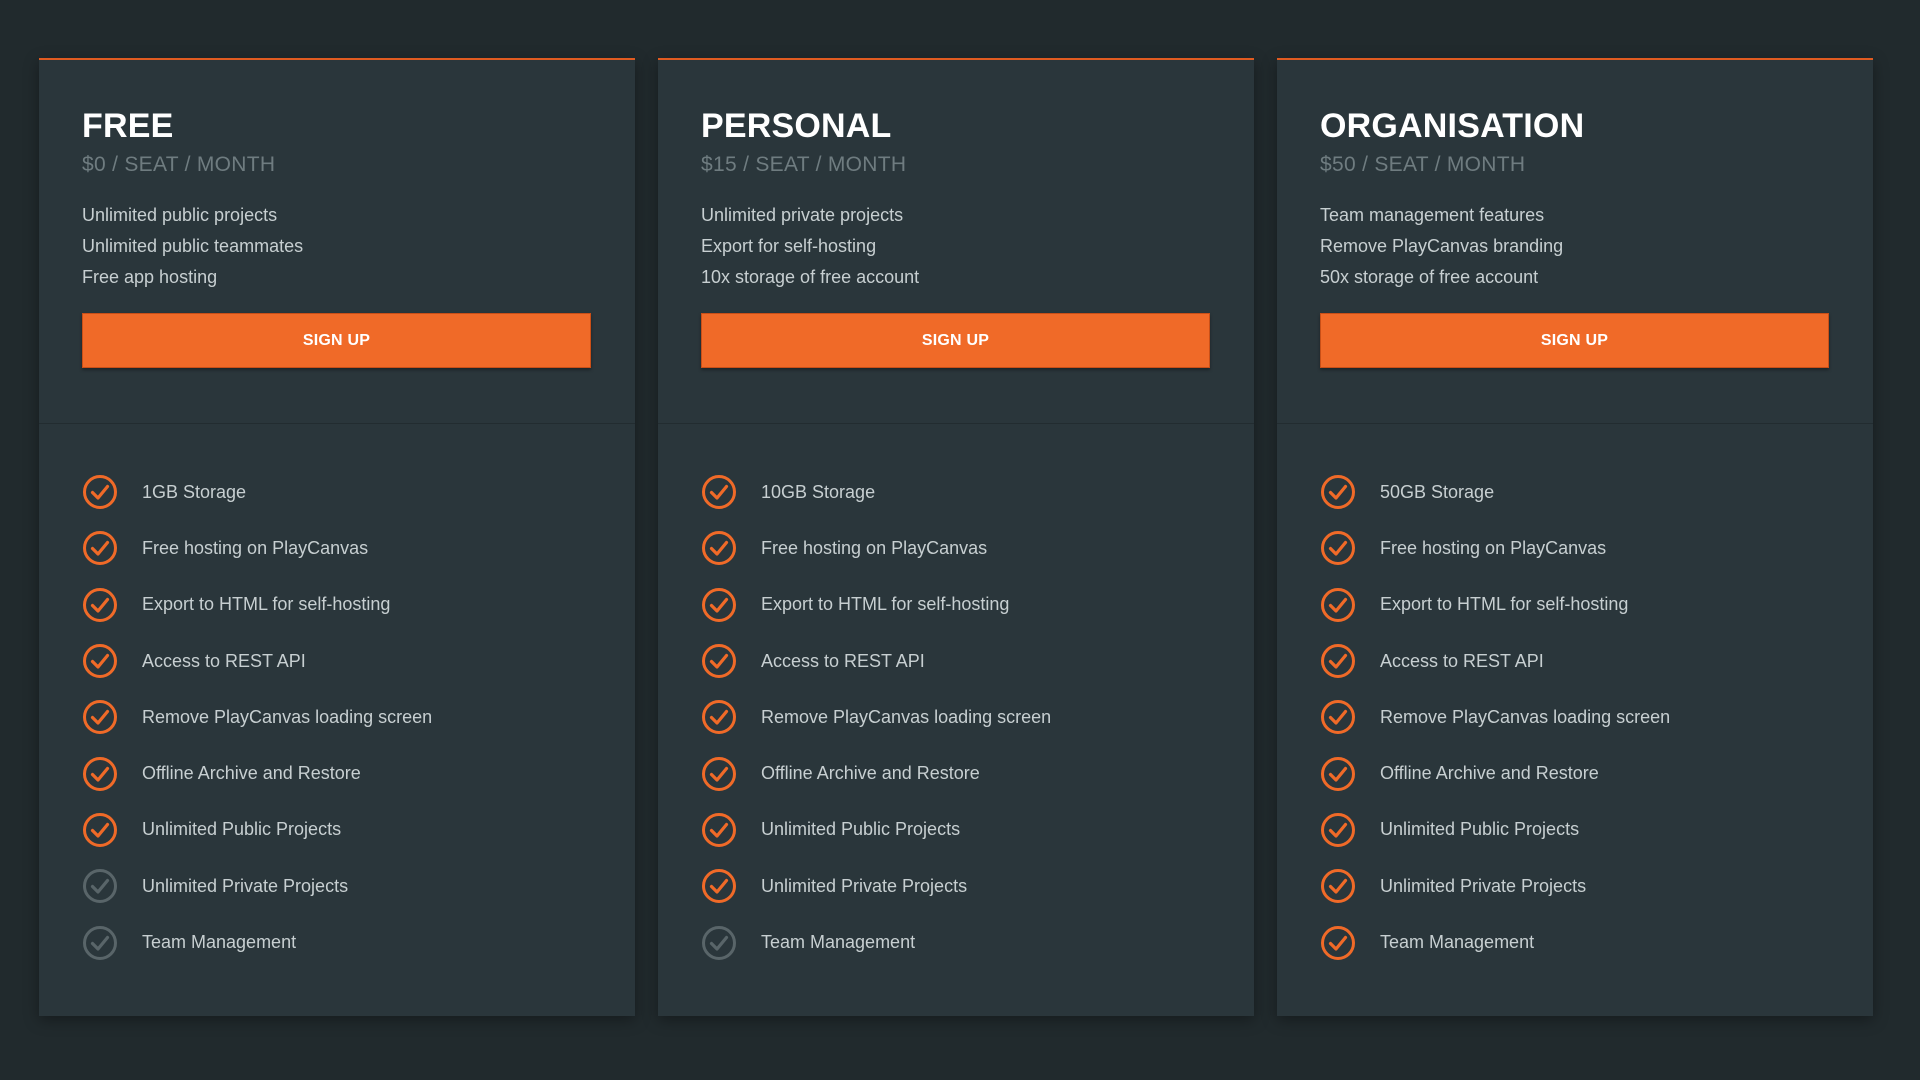 The height and width of the screenshot is (1080, 1920). I want to click on plan-highlight: 10x storage of free account, so click(810, 277).